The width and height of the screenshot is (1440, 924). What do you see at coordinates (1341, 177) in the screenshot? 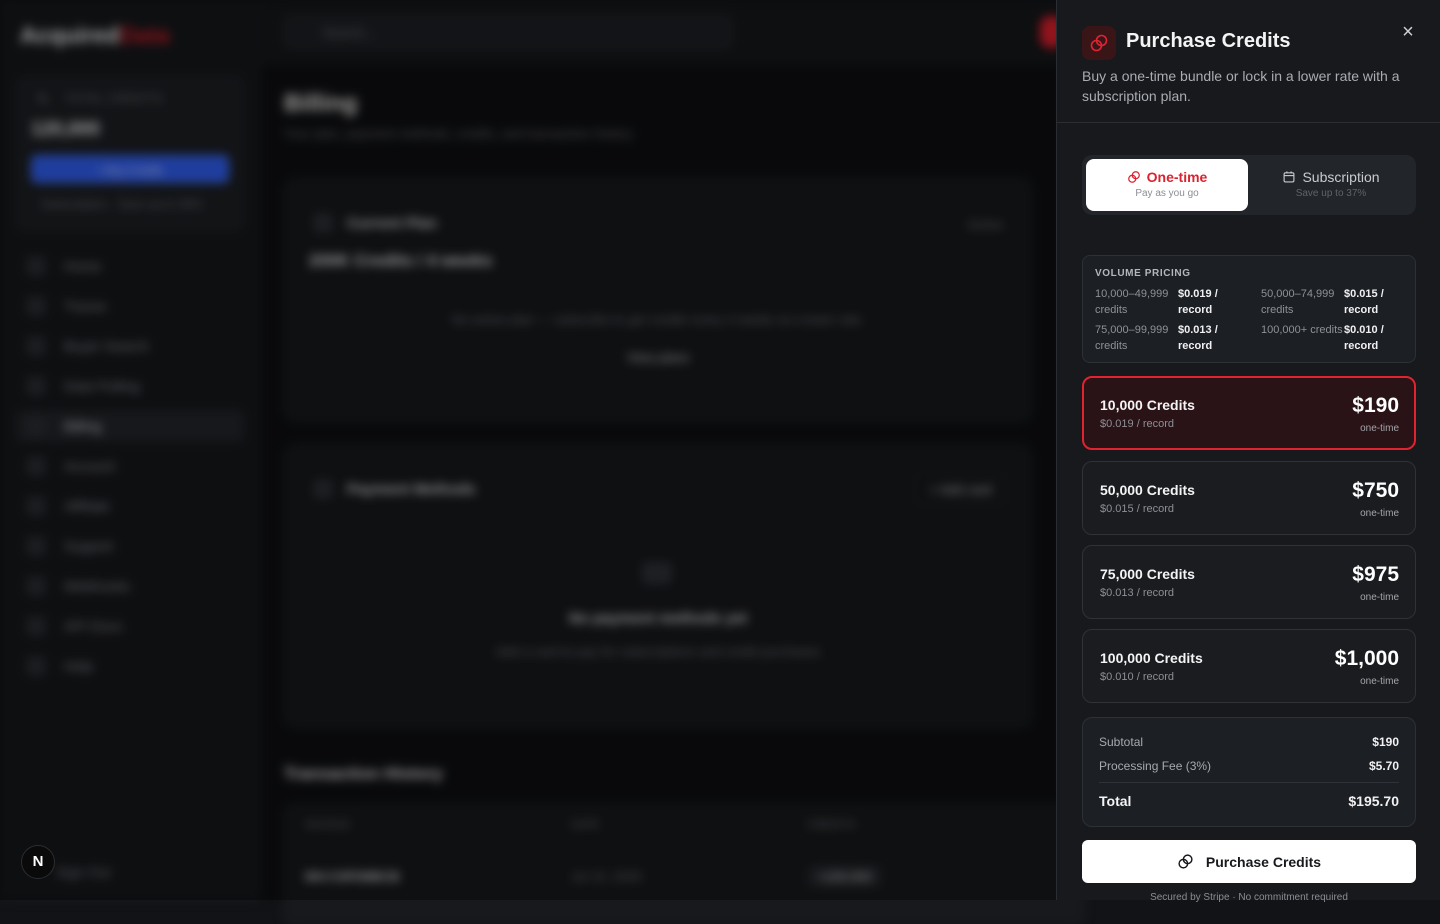
I see `tab-label: Subscription` at bounding box center [1341, 177].